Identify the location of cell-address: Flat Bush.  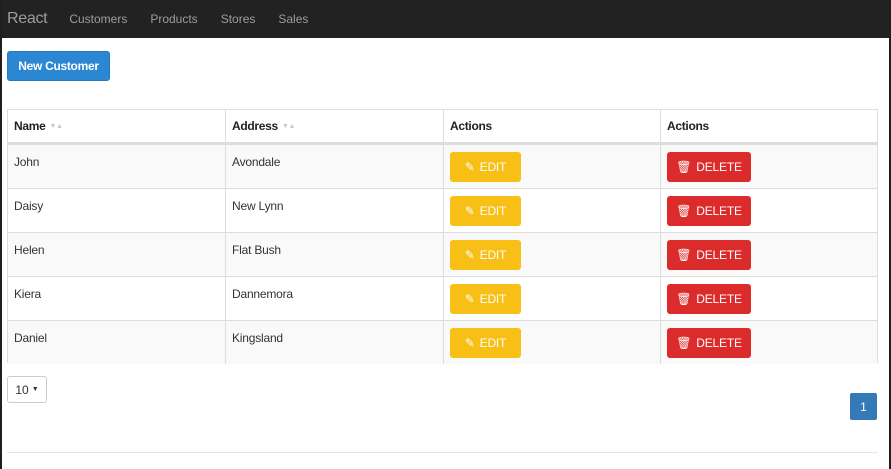
(334, 254).